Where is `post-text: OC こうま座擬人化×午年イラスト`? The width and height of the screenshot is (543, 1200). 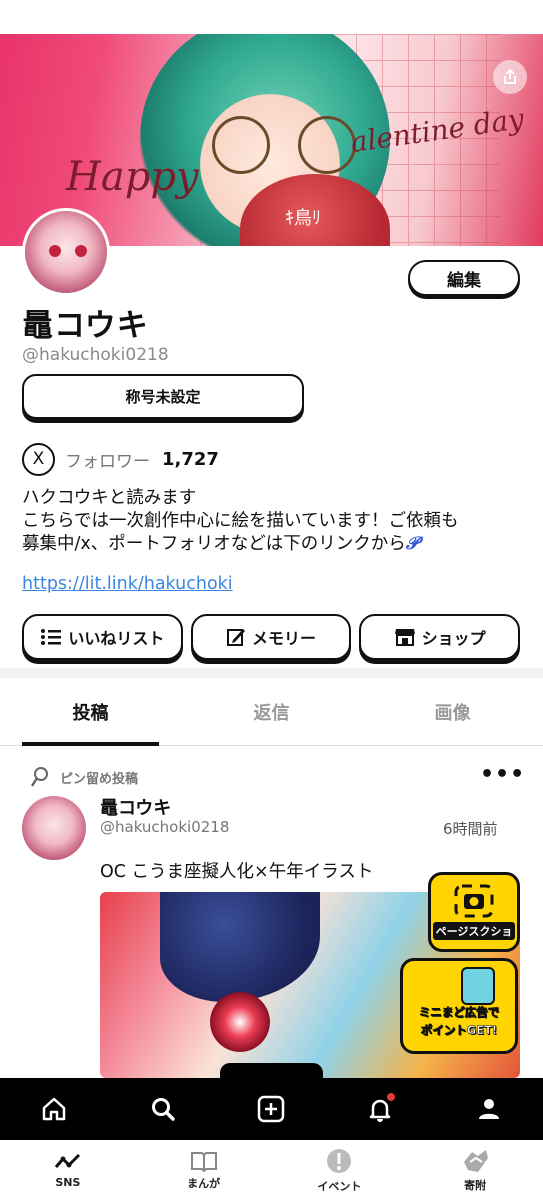
post-text: OC こうま座擬人化×午年イラスト is located at coordinates (237, 872).